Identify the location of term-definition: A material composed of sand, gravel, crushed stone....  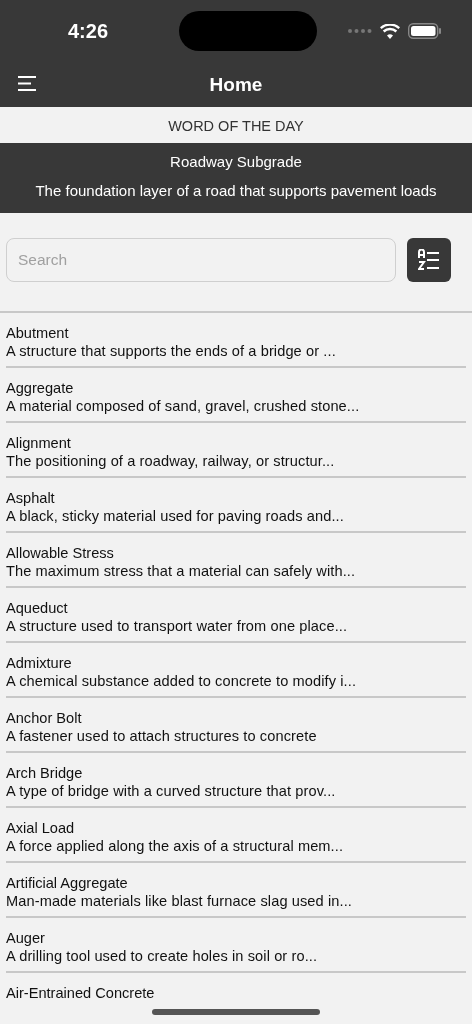
(183, 406).